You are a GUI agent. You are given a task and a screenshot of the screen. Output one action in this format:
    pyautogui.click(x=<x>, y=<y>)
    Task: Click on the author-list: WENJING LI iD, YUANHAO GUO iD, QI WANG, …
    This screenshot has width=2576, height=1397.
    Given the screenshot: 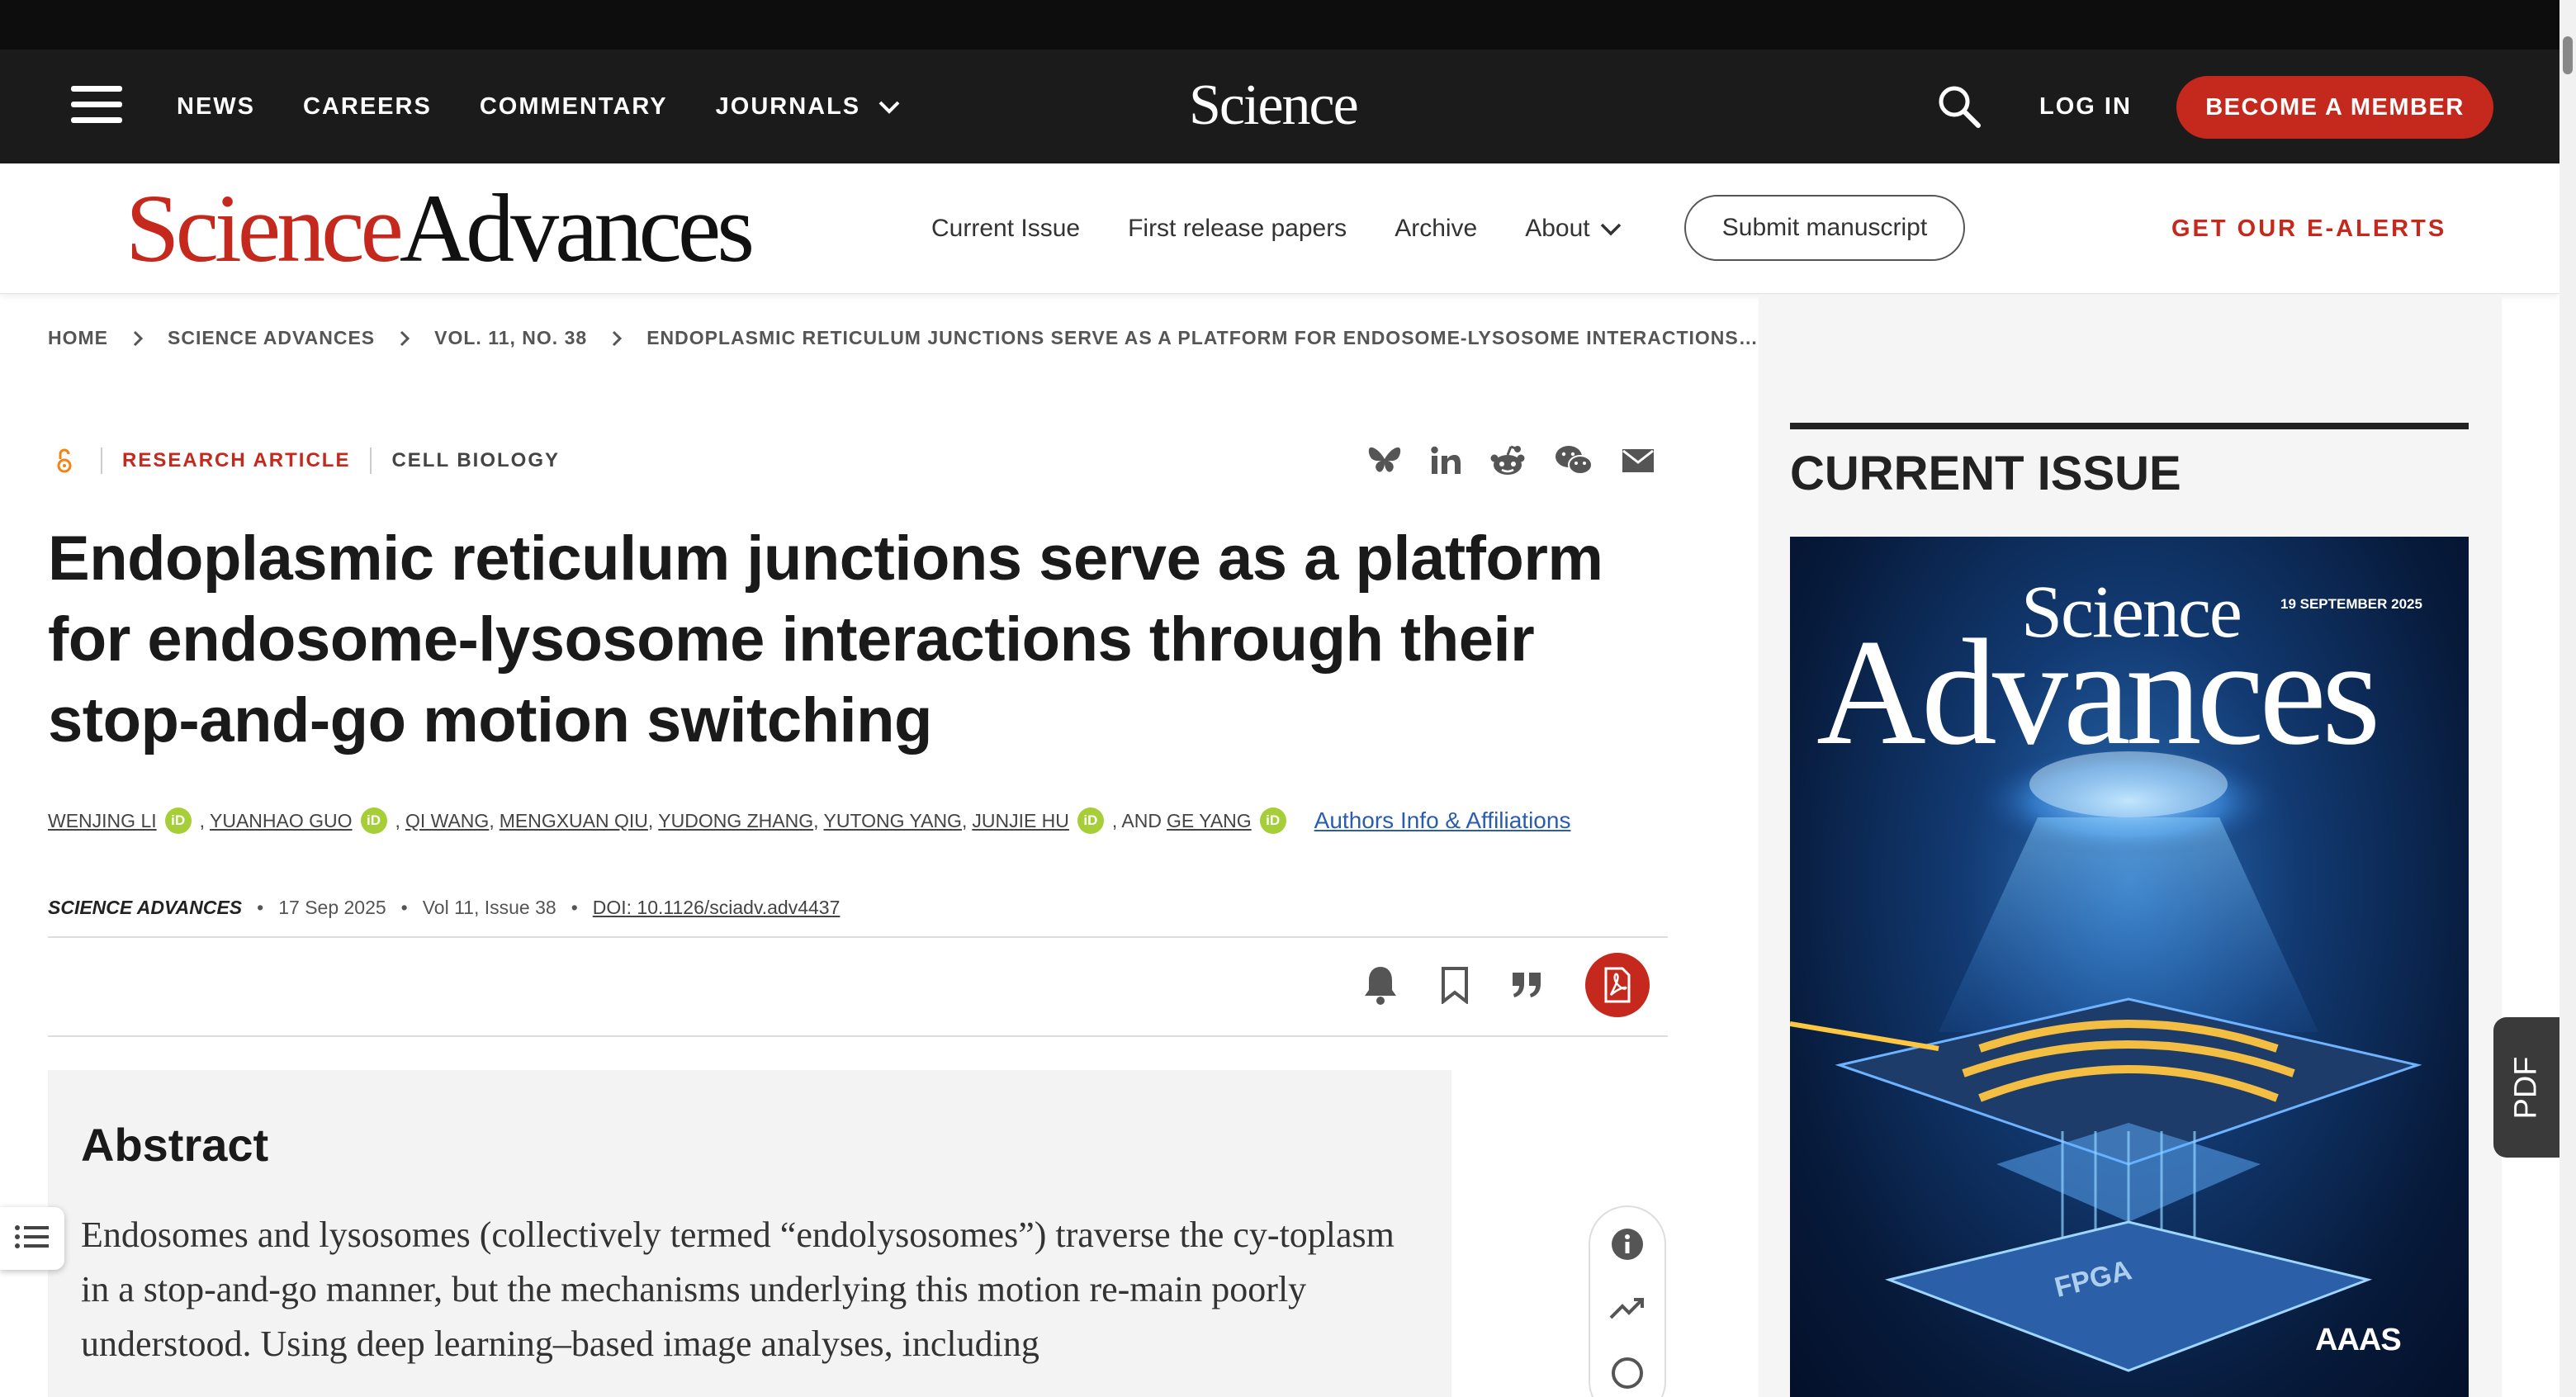 What is the action you would take?
    pyautogui.click(x=809, y=820)
    